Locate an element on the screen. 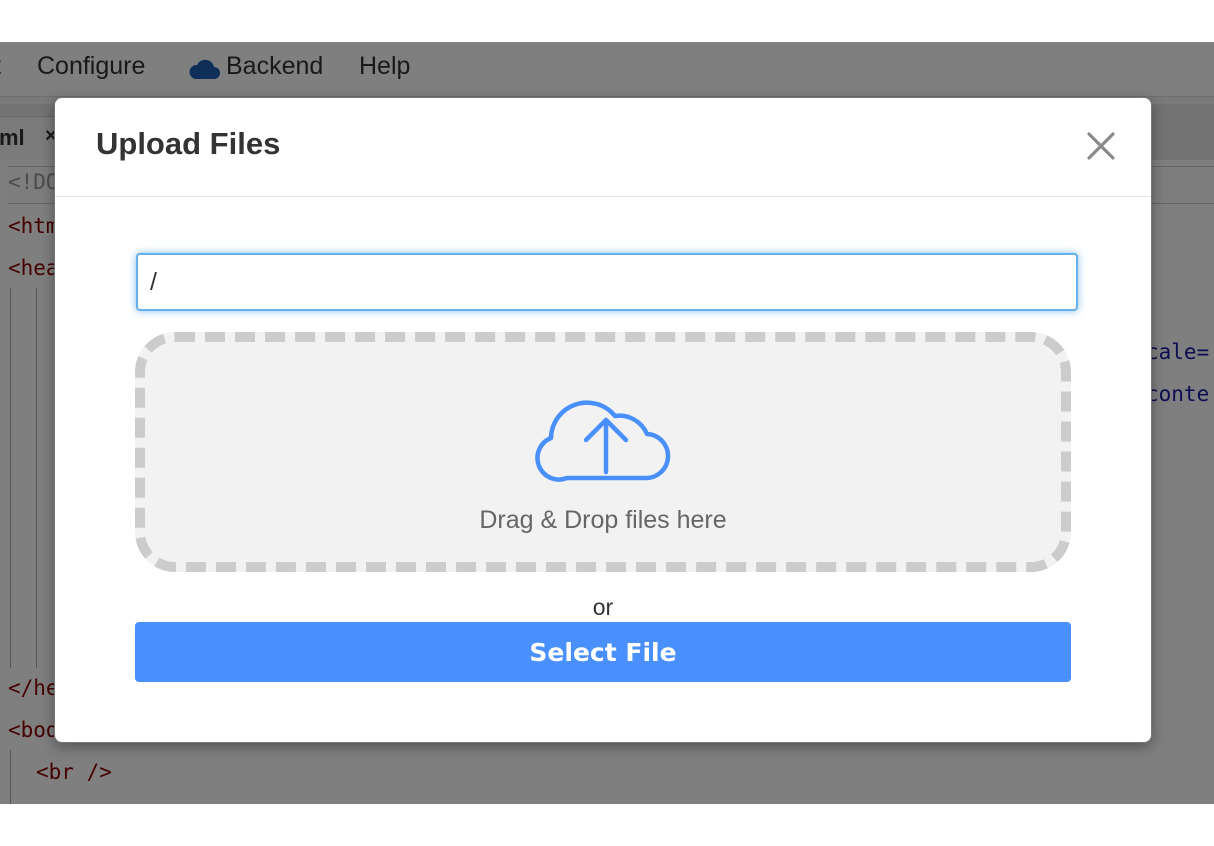 The width and height of the screenshot is (1214, 846). close-icon is located at coordinates (1101, 146).